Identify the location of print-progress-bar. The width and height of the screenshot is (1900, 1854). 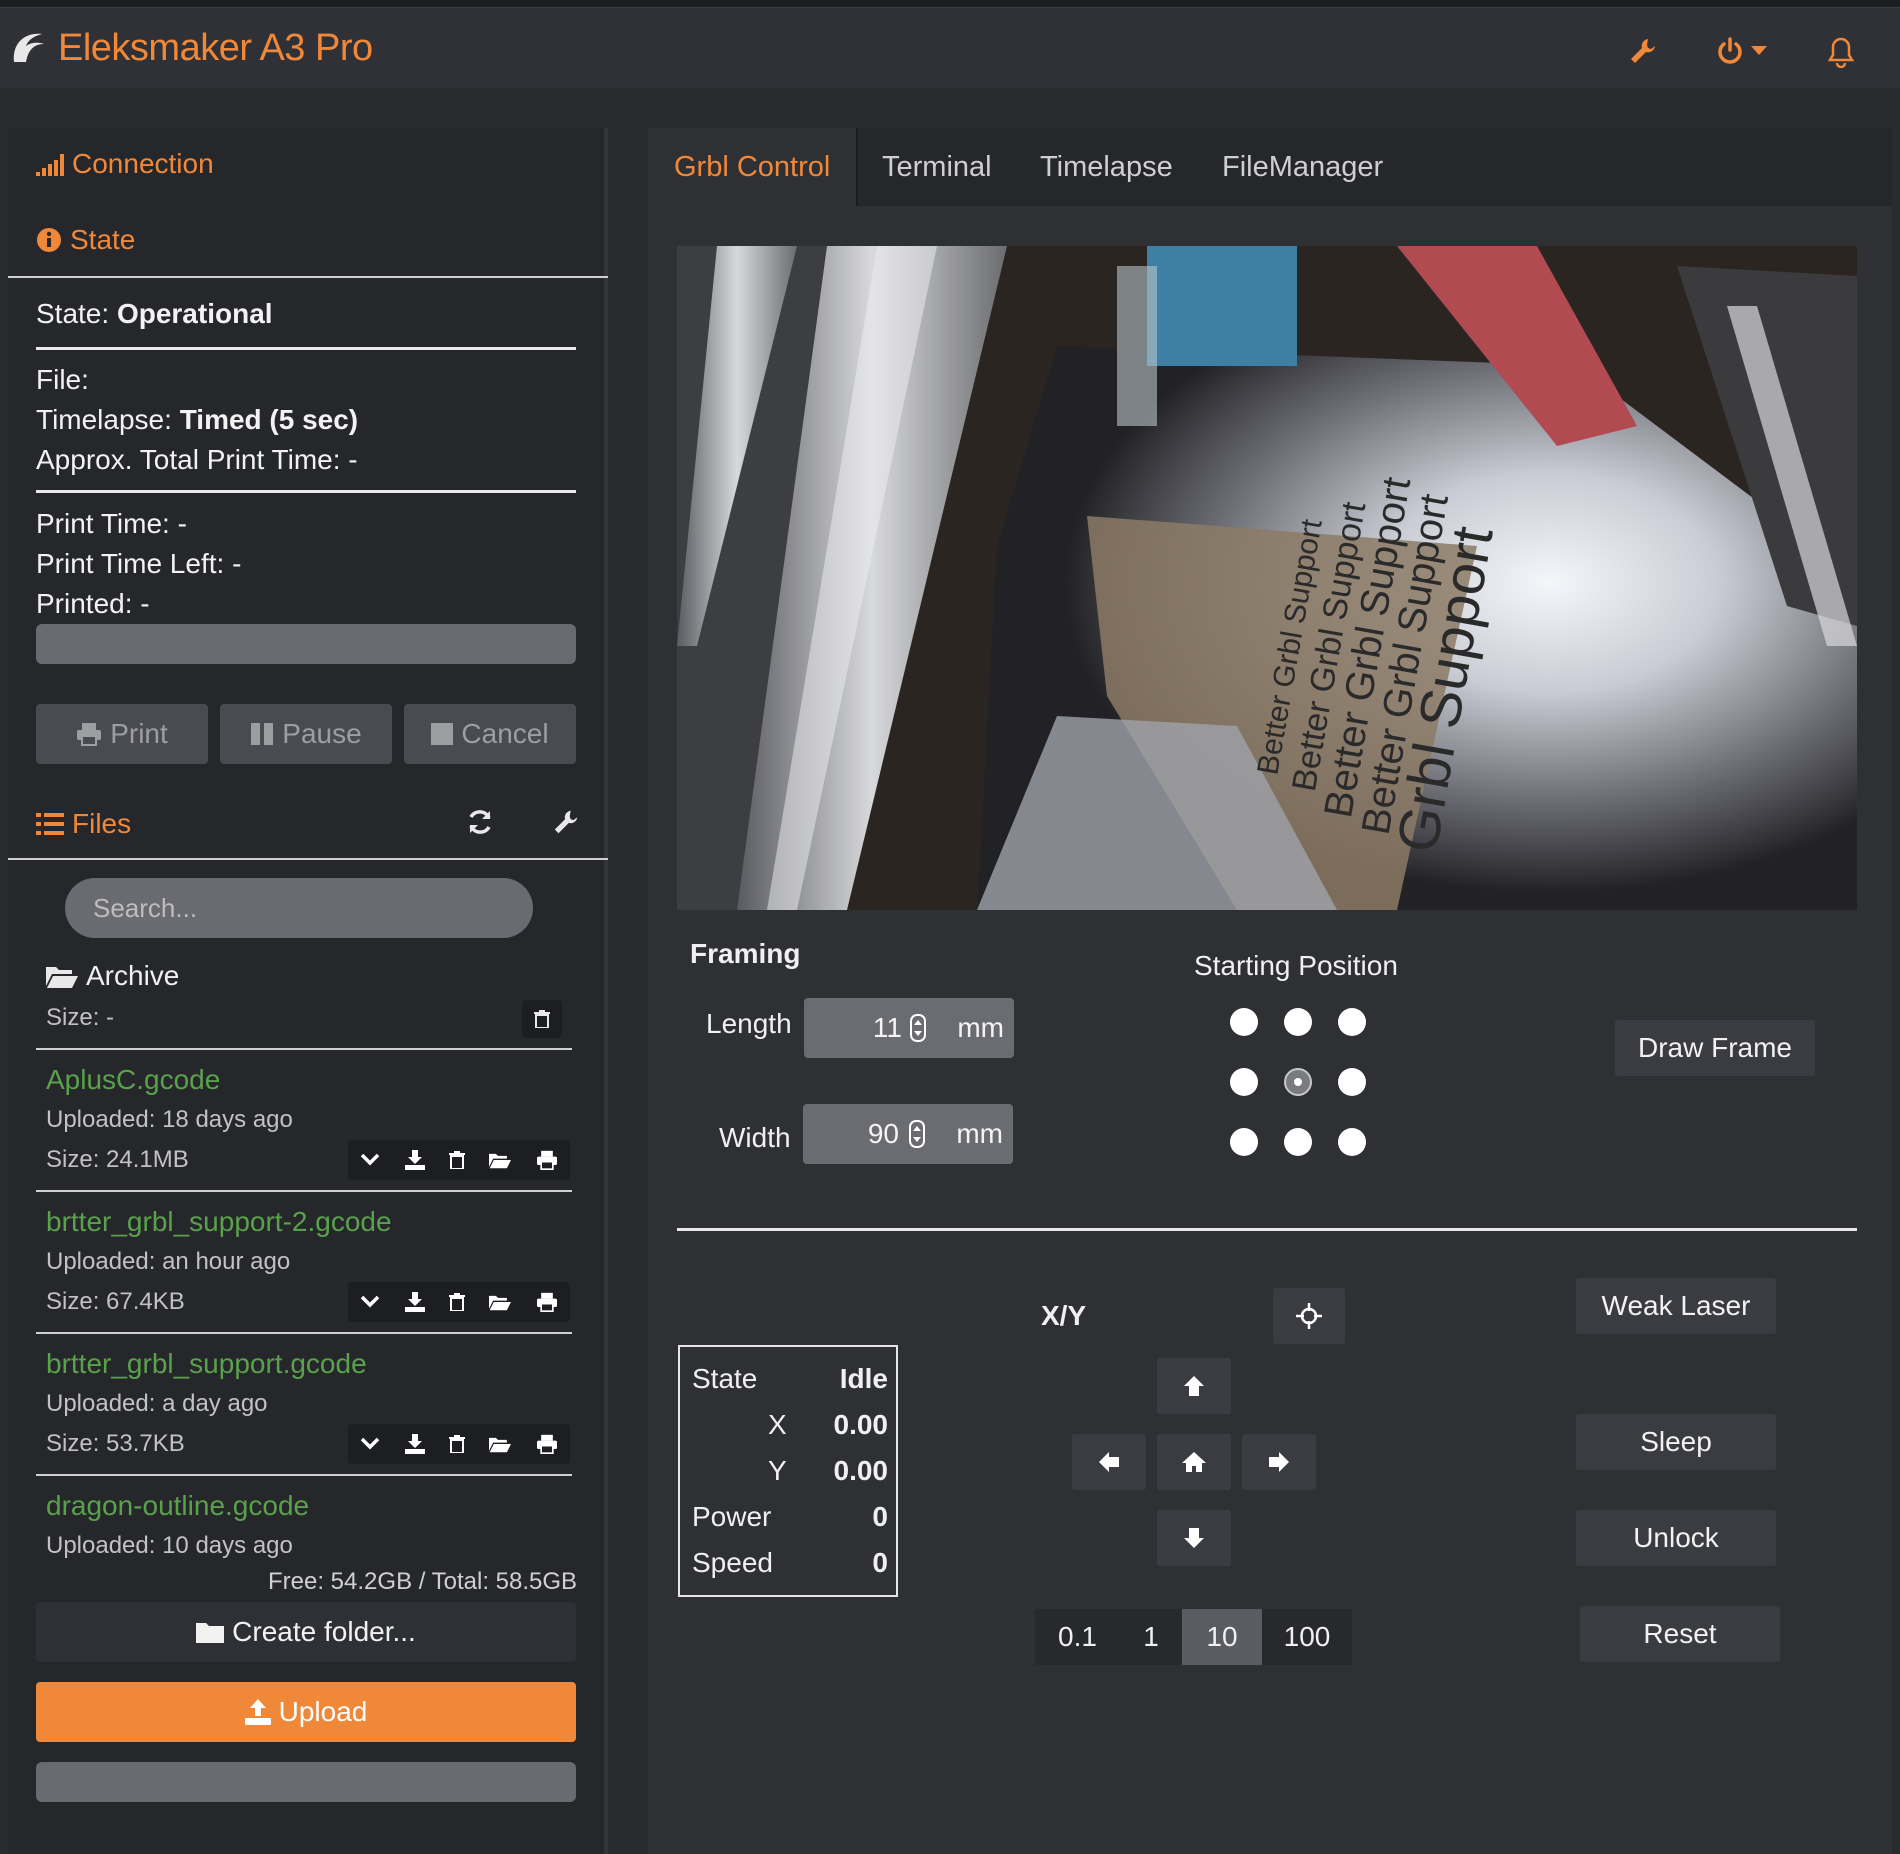
(306, 644).